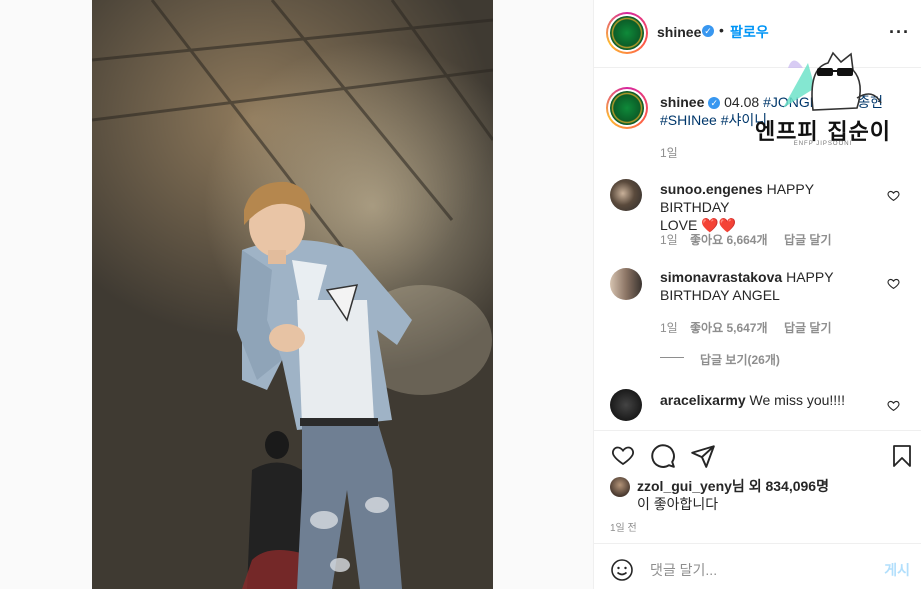 The image size is (921, 589). What do you see at coordinates (679, 32) in the screenshot?
I see `author-username: shinee` at bounding box center [679, 32].